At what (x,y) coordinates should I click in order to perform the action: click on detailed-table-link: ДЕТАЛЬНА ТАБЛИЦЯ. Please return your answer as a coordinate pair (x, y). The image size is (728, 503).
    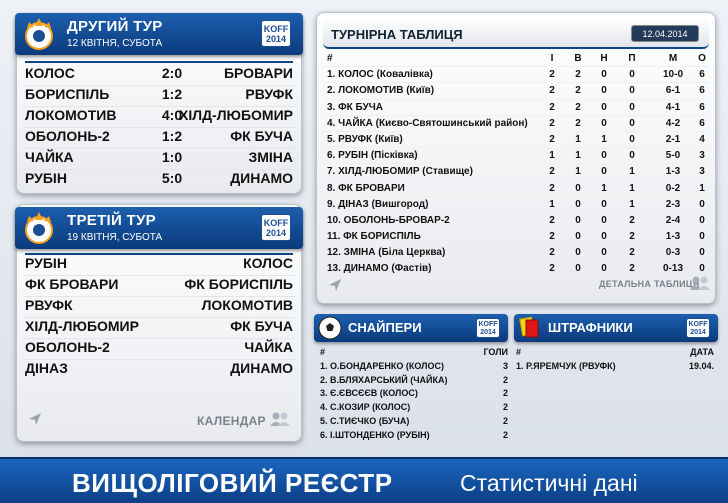
    Looking at the image, I should click on (649, 284).